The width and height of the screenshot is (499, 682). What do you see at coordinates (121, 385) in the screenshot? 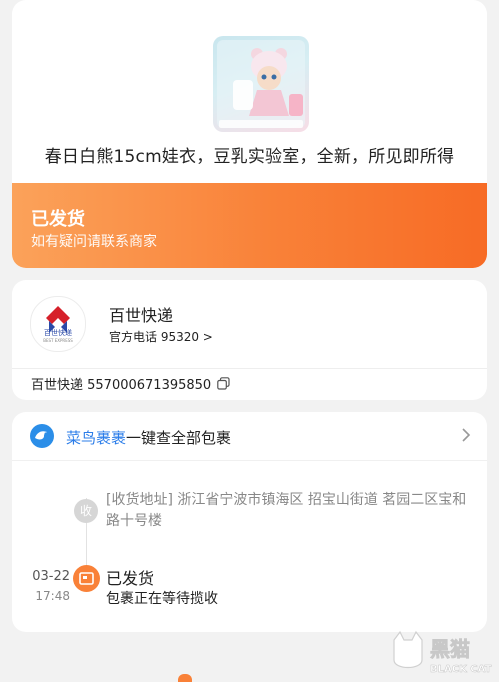
I see `tracking-number: 百世快递 557000671395850` at bounding box center [121, 385].